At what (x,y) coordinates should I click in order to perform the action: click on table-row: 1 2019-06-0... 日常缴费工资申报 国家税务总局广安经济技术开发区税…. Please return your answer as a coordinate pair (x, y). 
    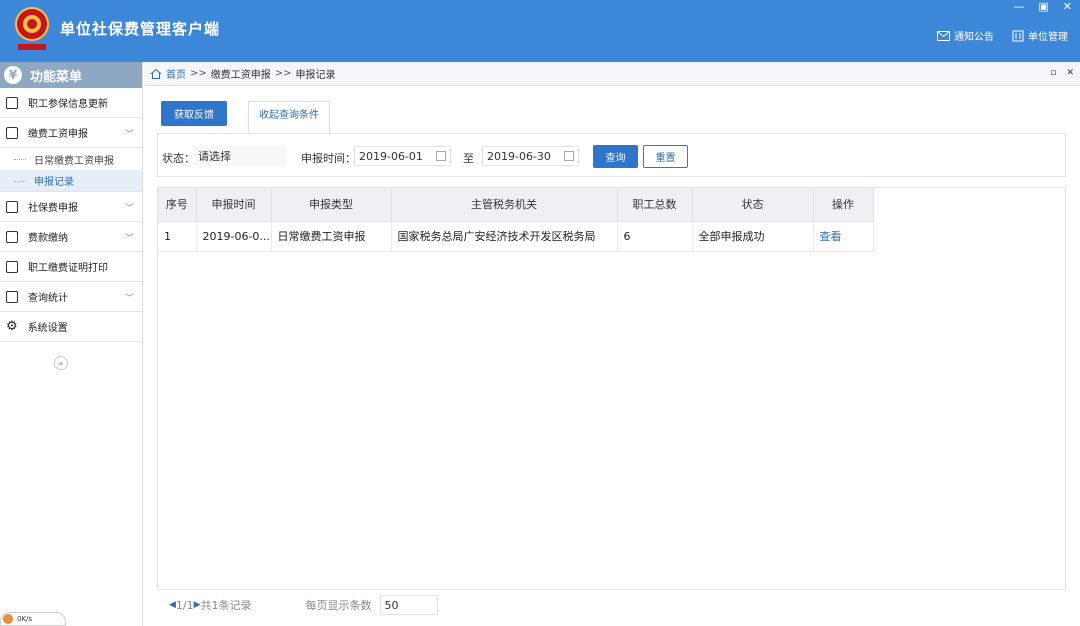
    Looking at the image, I should click on (516, 236).